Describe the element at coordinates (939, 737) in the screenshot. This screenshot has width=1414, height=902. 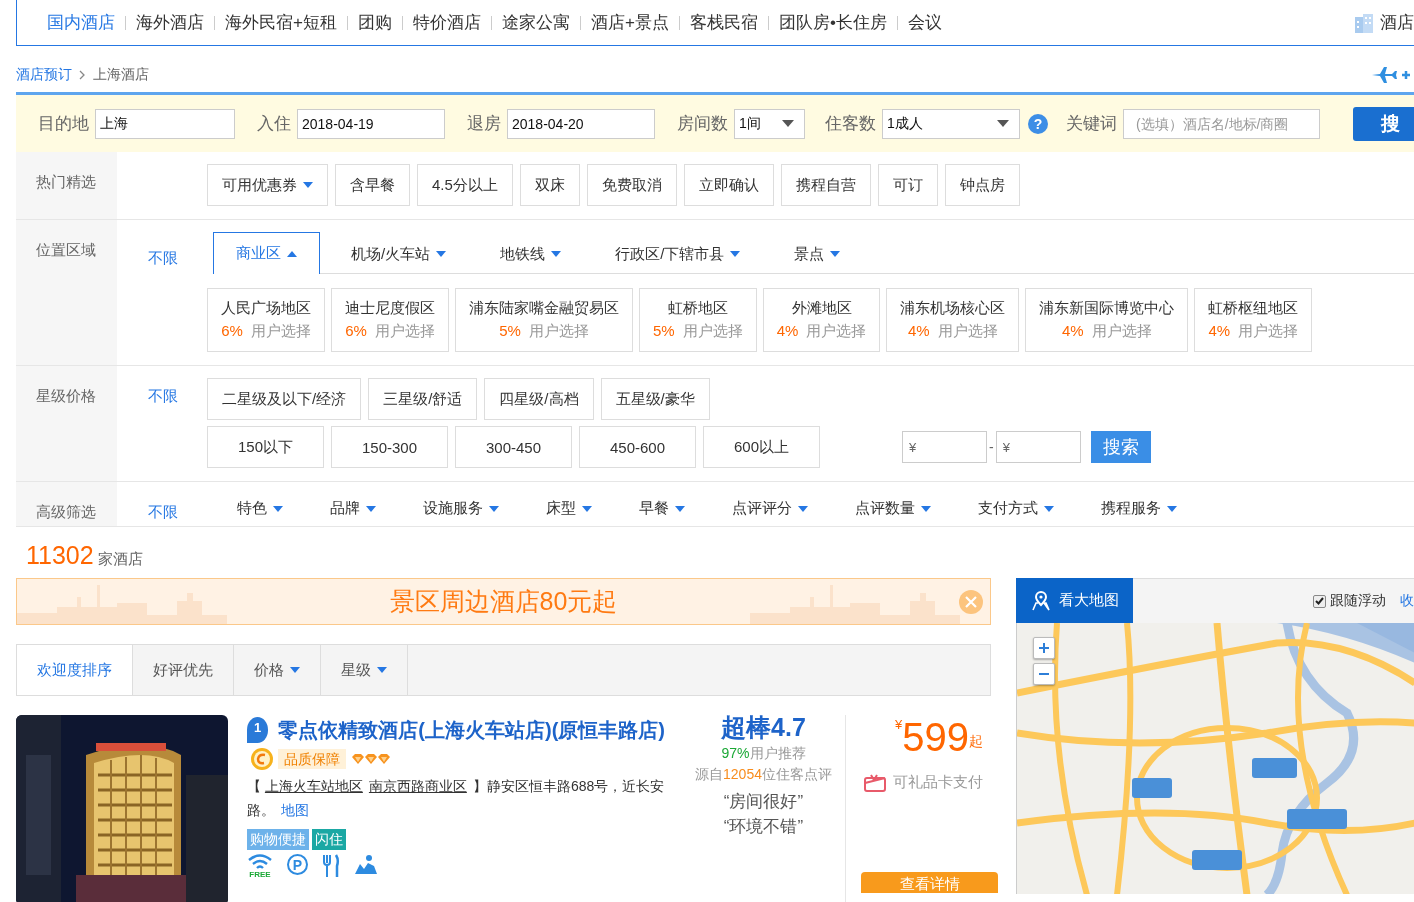
I see `price: ¥599起` at that location.